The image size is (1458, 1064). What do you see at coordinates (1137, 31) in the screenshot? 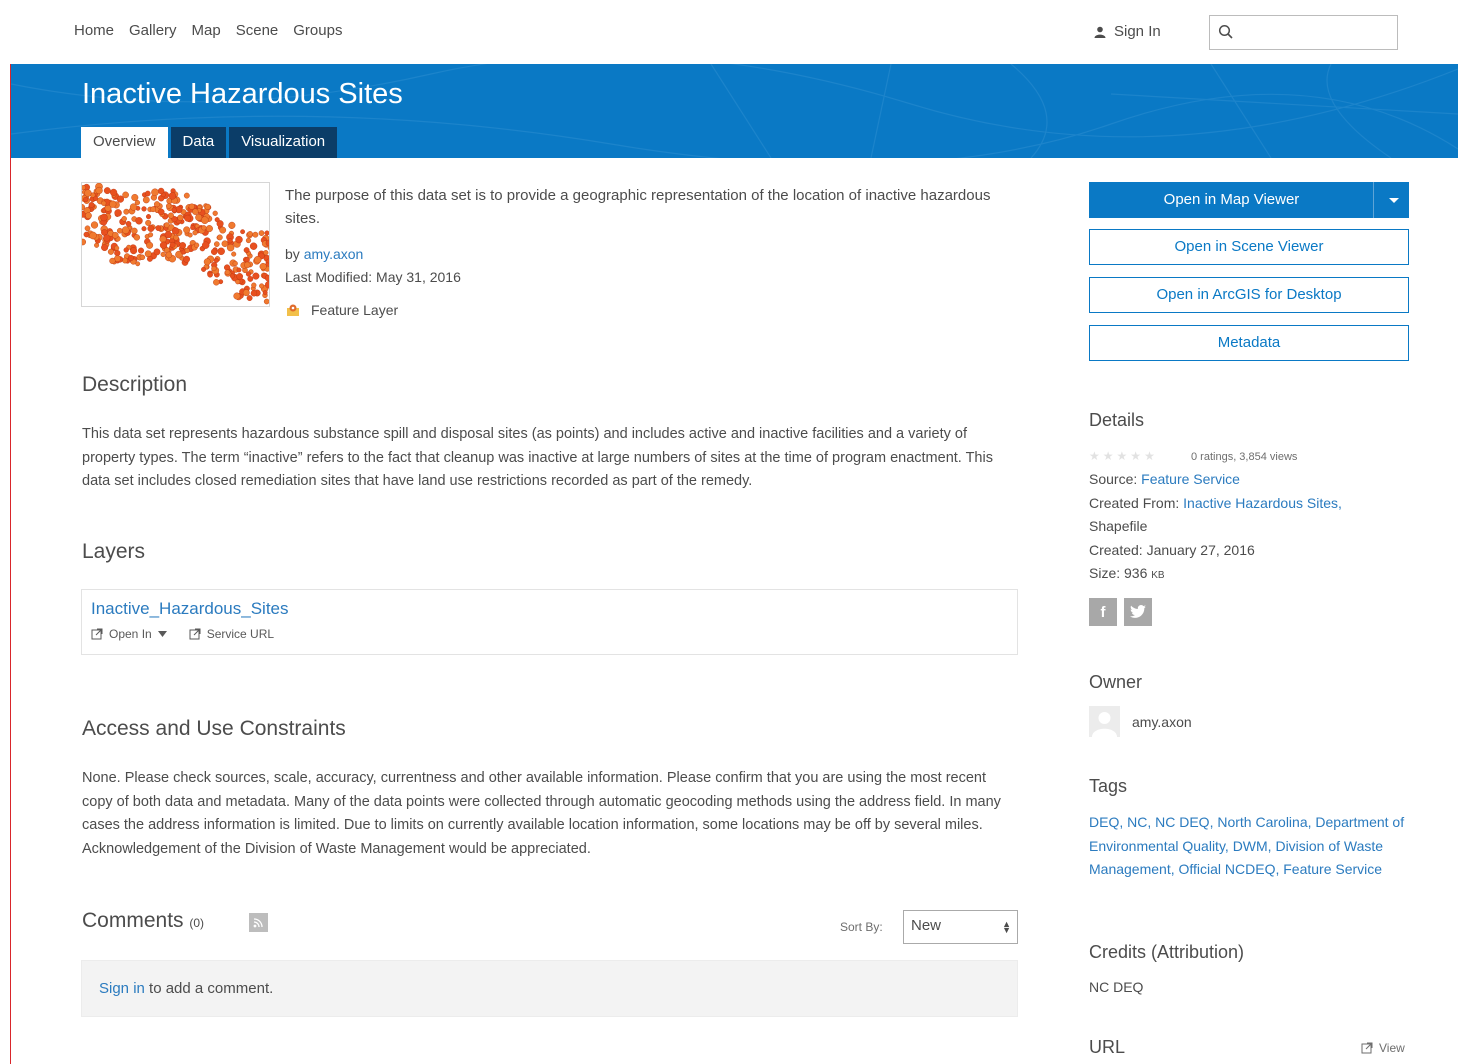
I see `sign-in-label: Sign In` at bounding box center [1137, 31].